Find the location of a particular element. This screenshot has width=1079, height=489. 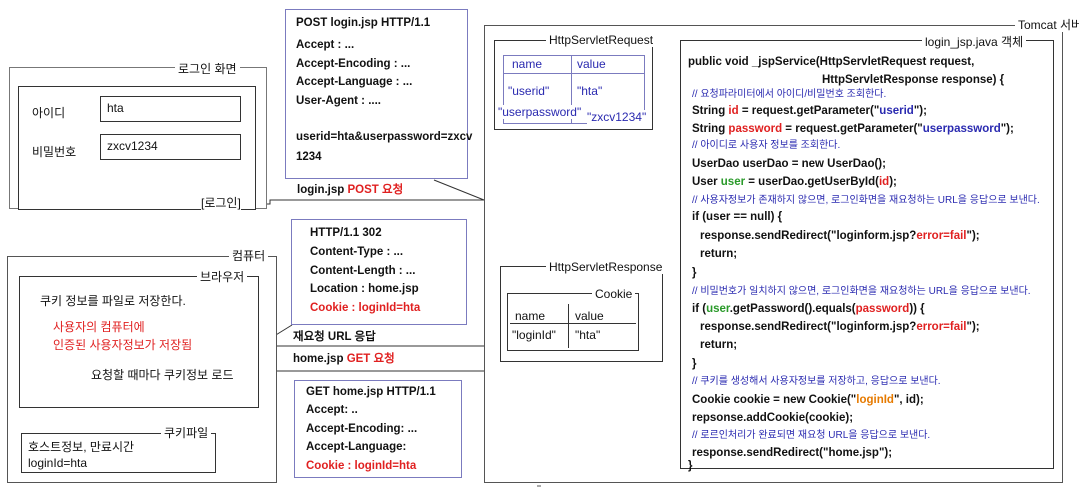

cookie-header-name: name is located at coordinates (530, 316).